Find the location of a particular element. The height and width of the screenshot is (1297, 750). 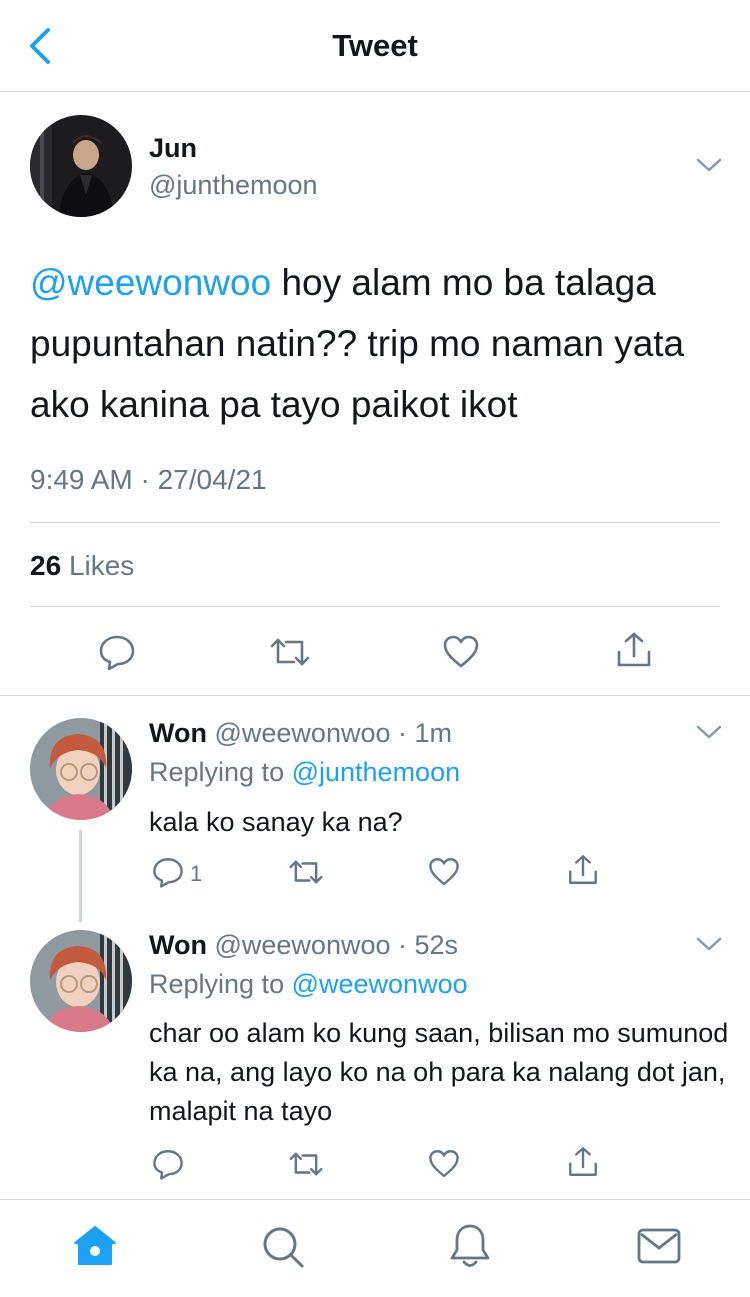

tweet-options-button is located at coordinates (709, 165).